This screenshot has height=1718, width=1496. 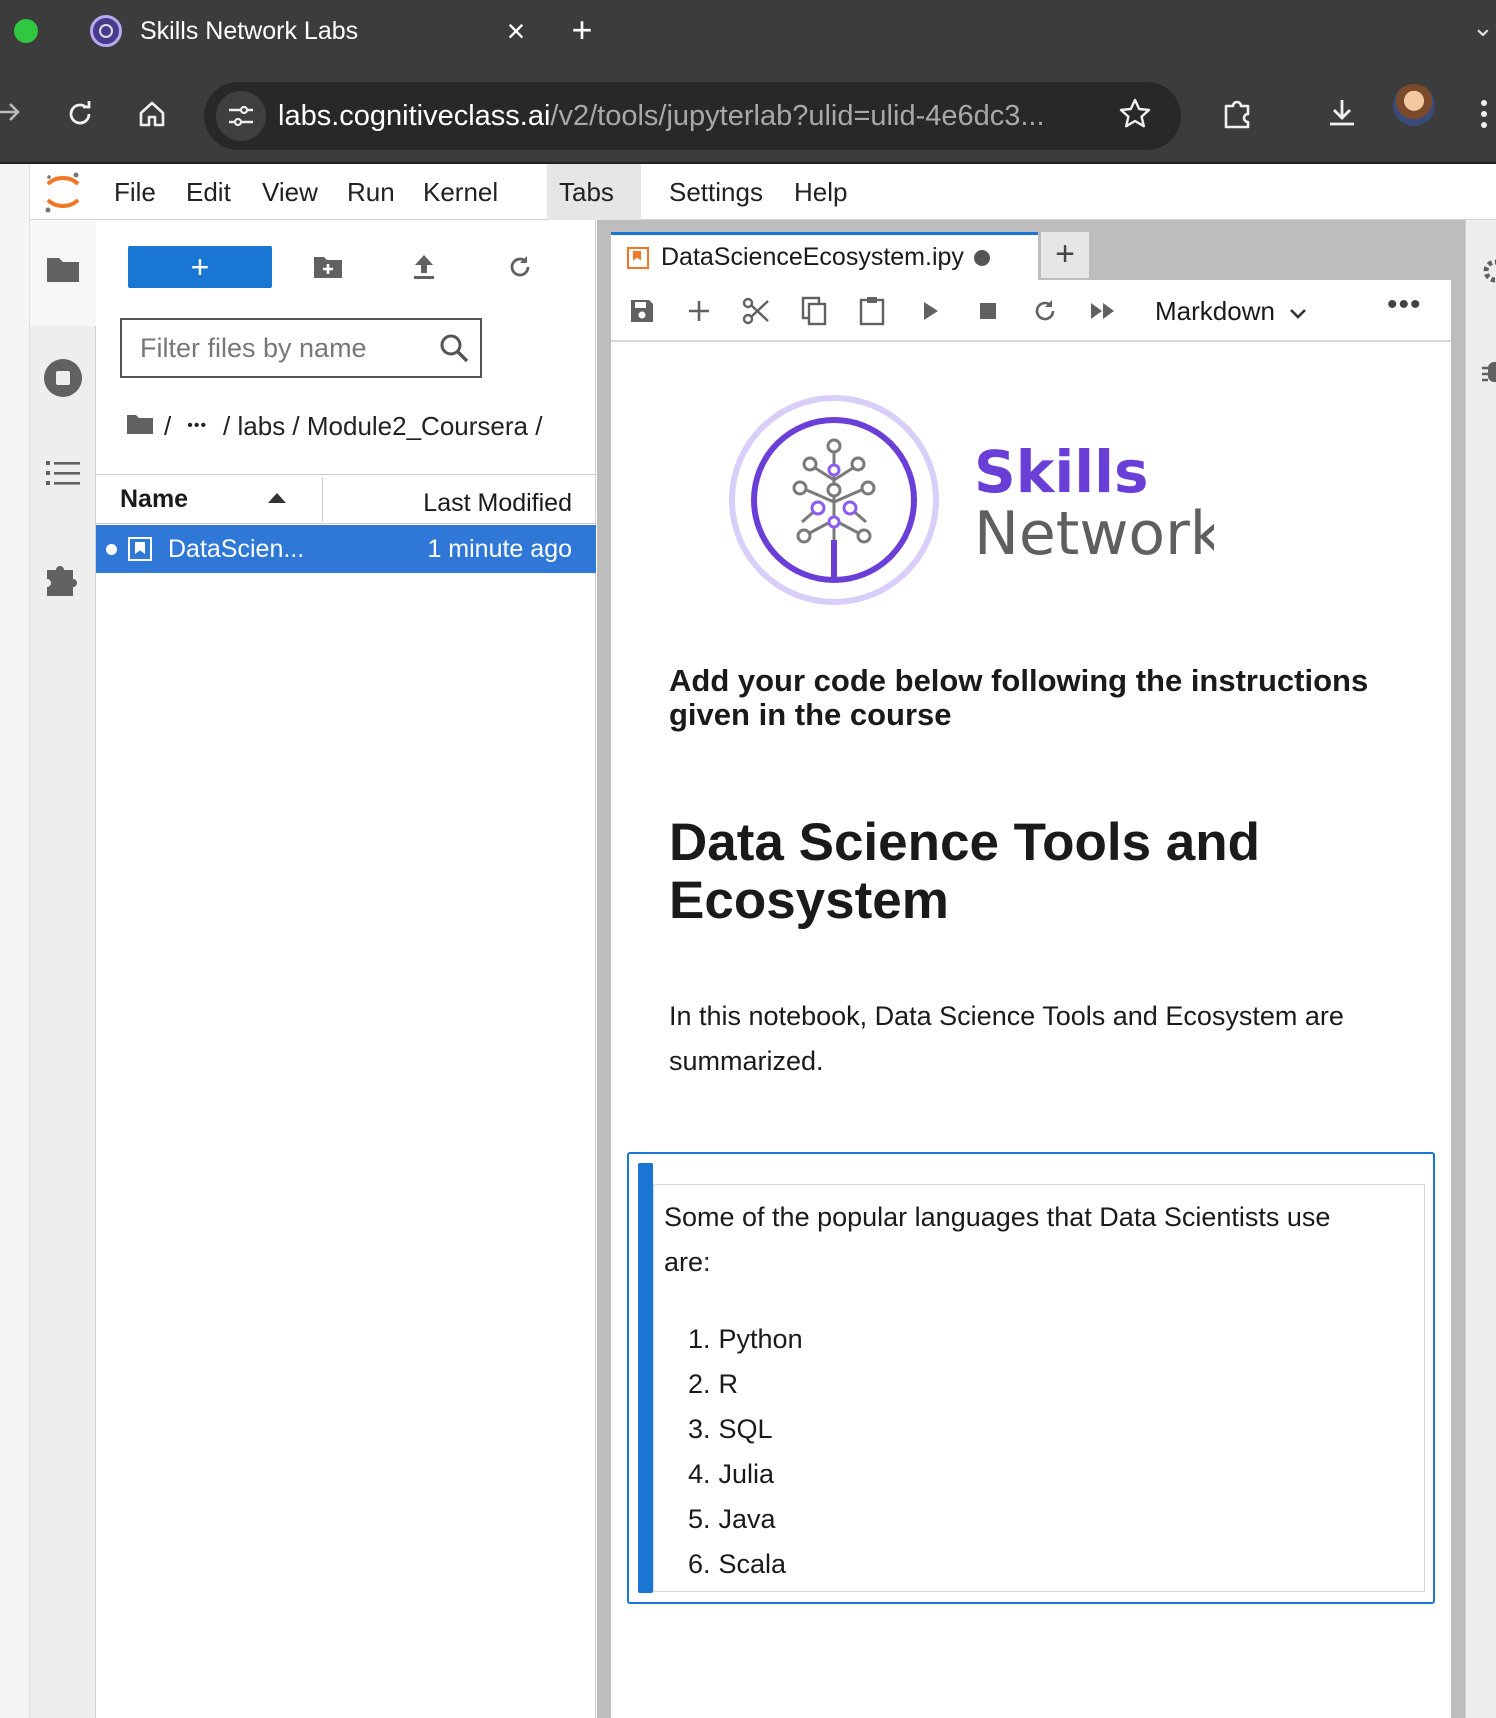 What do you see at coordinates (154, 499) in the screenshot?
I see `name-column-header: Name` at bounding box center [154, 499].